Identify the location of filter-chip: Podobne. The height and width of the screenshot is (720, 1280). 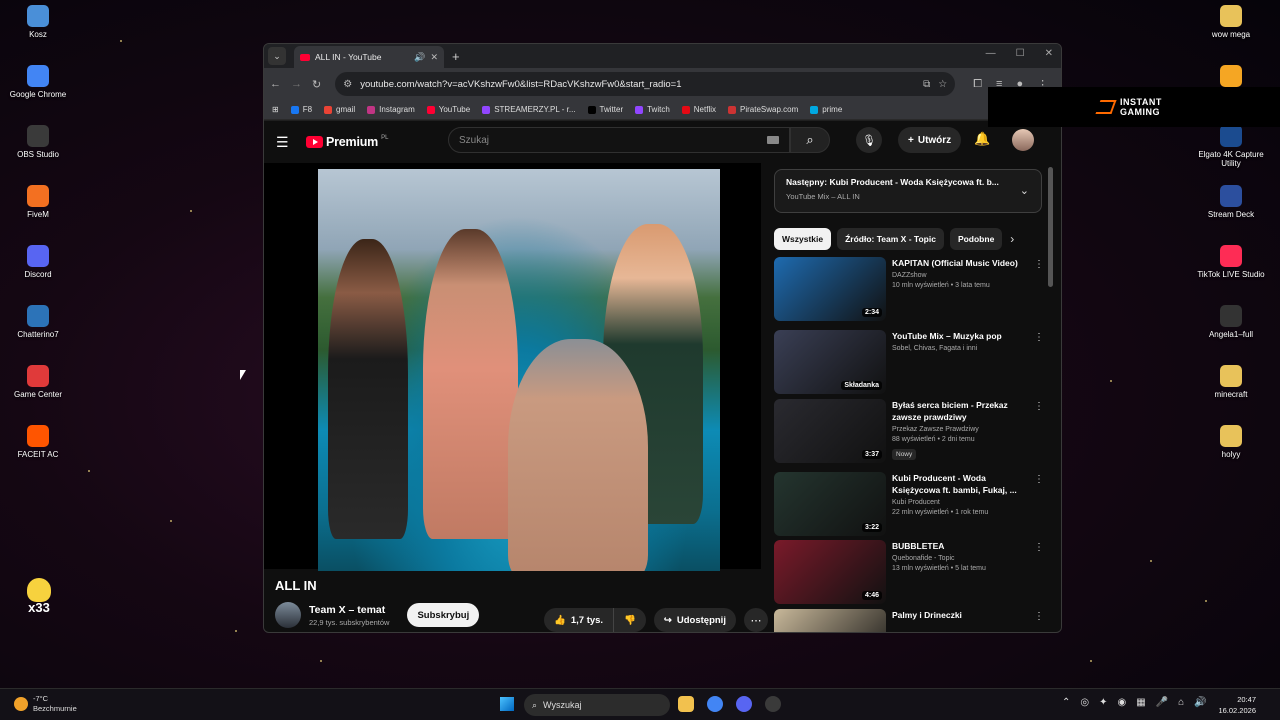
(976, 239).